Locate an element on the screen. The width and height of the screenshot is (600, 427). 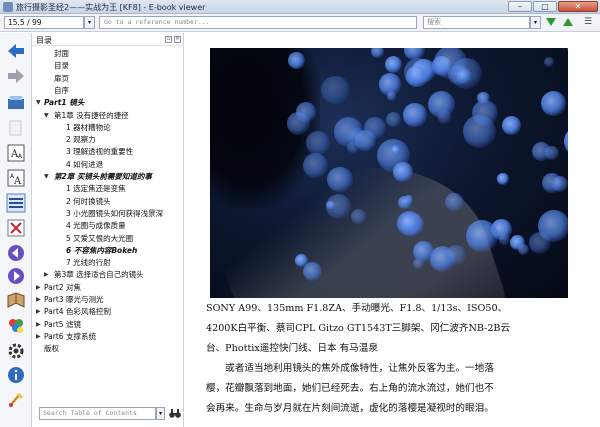
app-icon is located at coordinates (8, 7).